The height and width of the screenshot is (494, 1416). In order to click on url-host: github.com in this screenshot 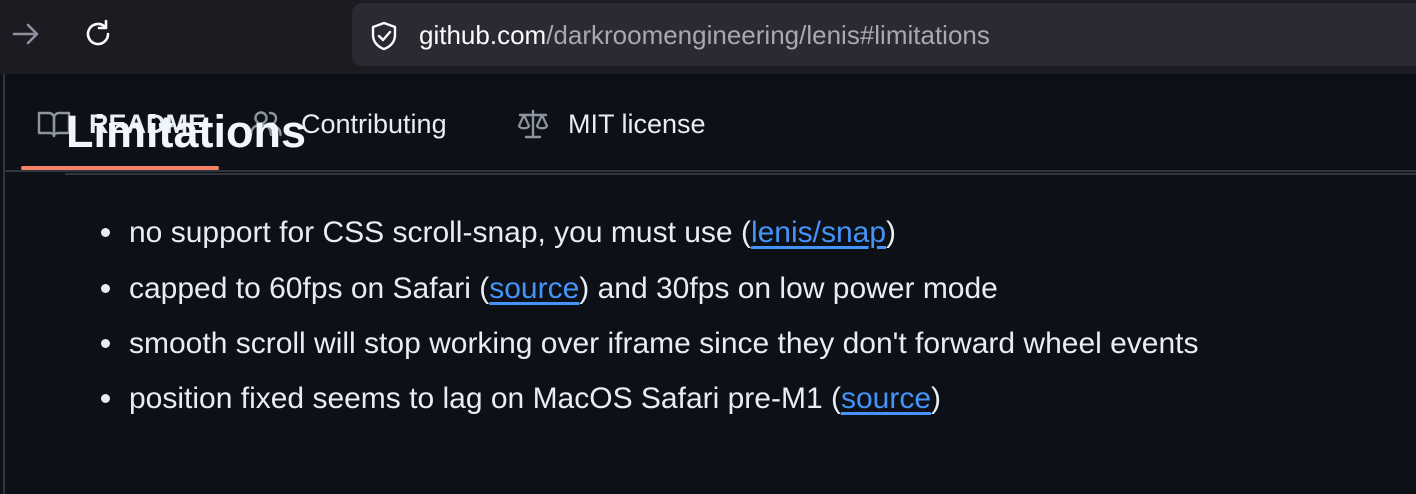, I will do `click(483, 35)`.